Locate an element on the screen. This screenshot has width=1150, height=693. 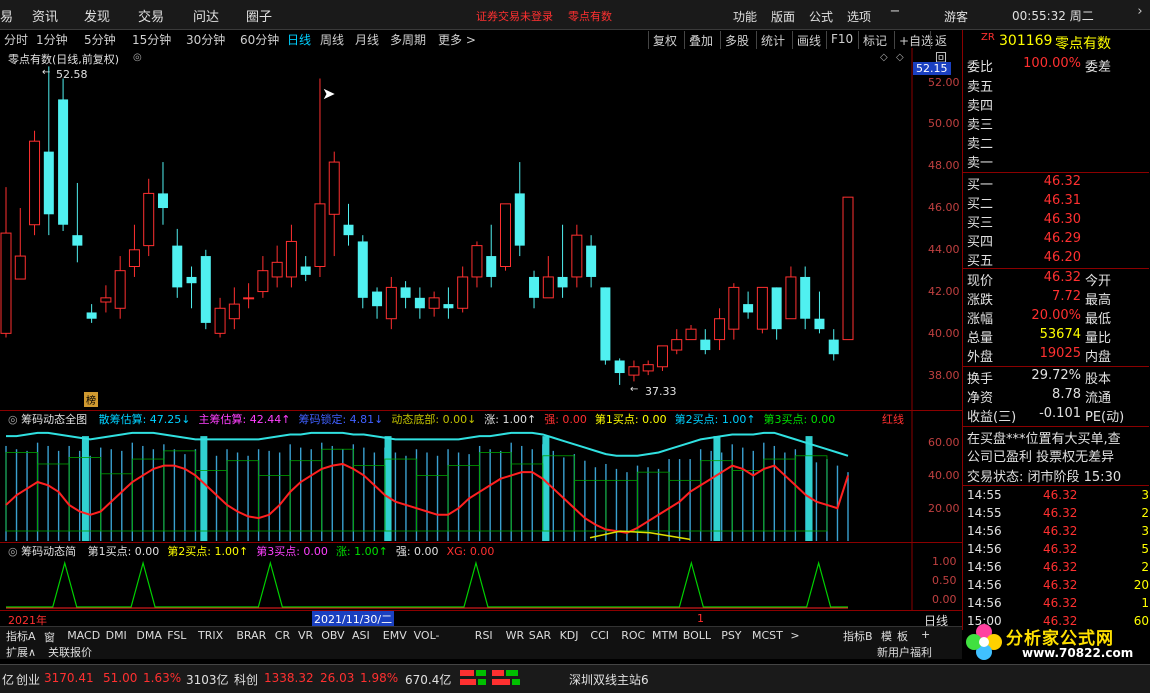
period-tab: 30分钟 is located at coordinates (205, 39).